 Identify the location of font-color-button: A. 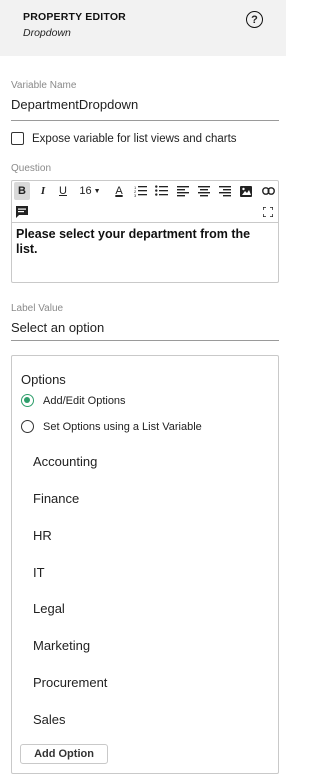
(119, 191).